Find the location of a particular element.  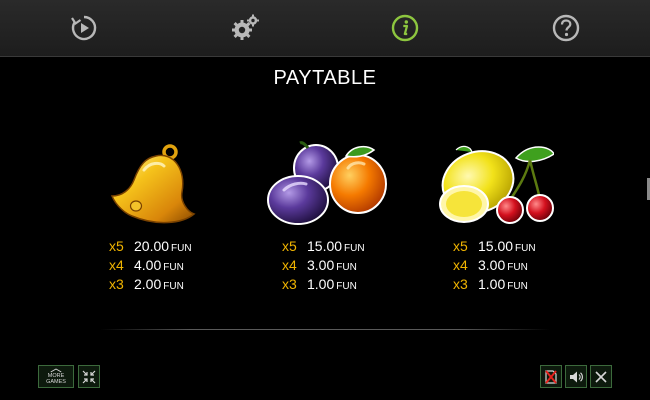

lemon-cherry-payout-list: x5 15.00 FUN x4 3.00 FUN x3 1.00 FUN is located at coordinates (495, 266).